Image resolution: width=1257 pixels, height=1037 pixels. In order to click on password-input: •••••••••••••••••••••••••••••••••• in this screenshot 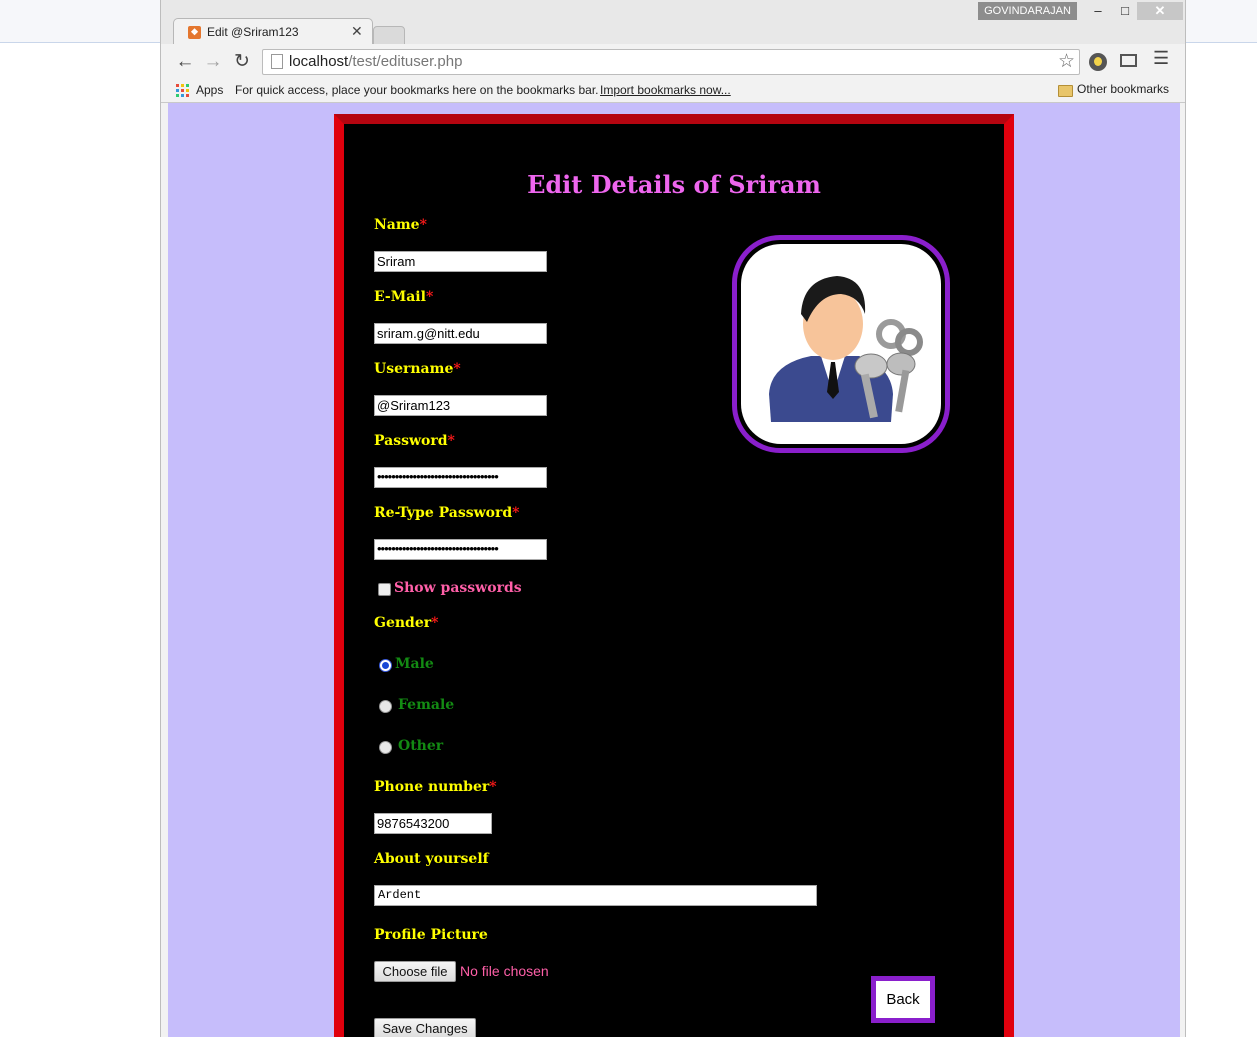, I will do `click(460, 477)`.